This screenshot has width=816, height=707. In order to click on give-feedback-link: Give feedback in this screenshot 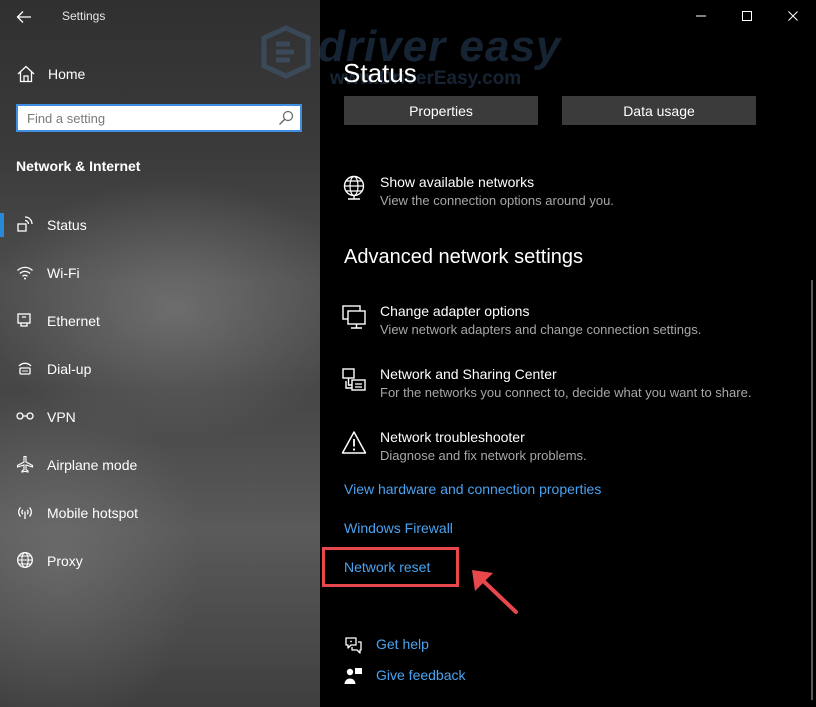, I will do `click(421, 675)`.